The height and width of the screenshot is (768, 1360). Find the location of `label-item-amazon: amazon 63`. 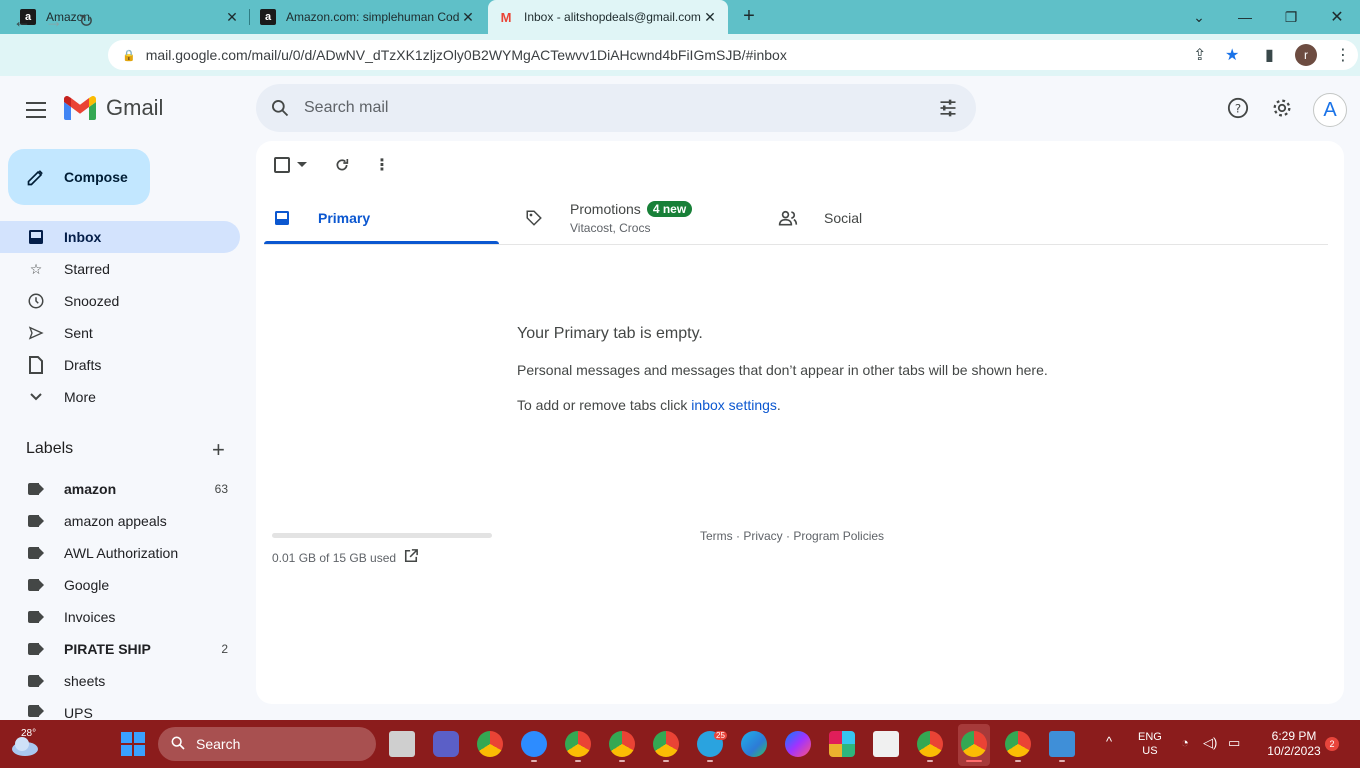

label-item-amazon: amazon 63 is located at coordinates (120, 489).